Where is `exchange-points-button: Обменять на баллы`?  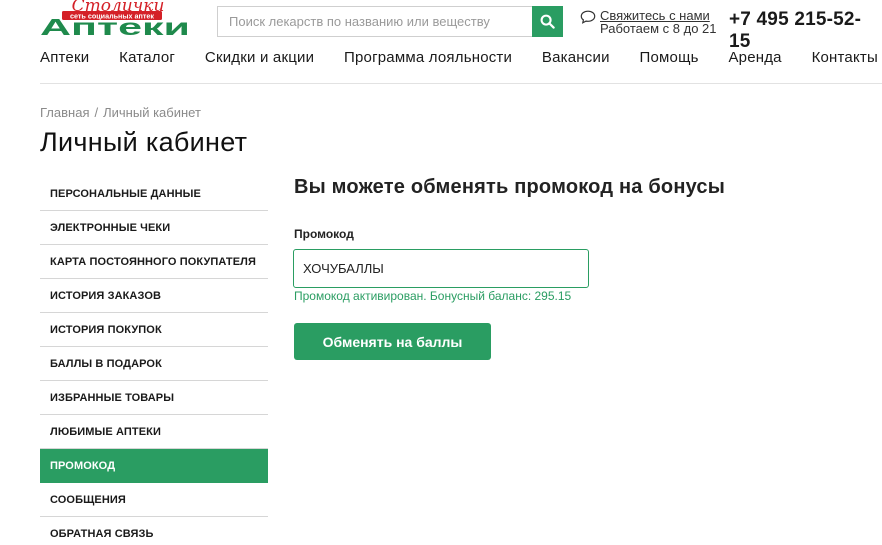
exchange-points-button: Обменять на баллы is located at coordinates (392, 341).